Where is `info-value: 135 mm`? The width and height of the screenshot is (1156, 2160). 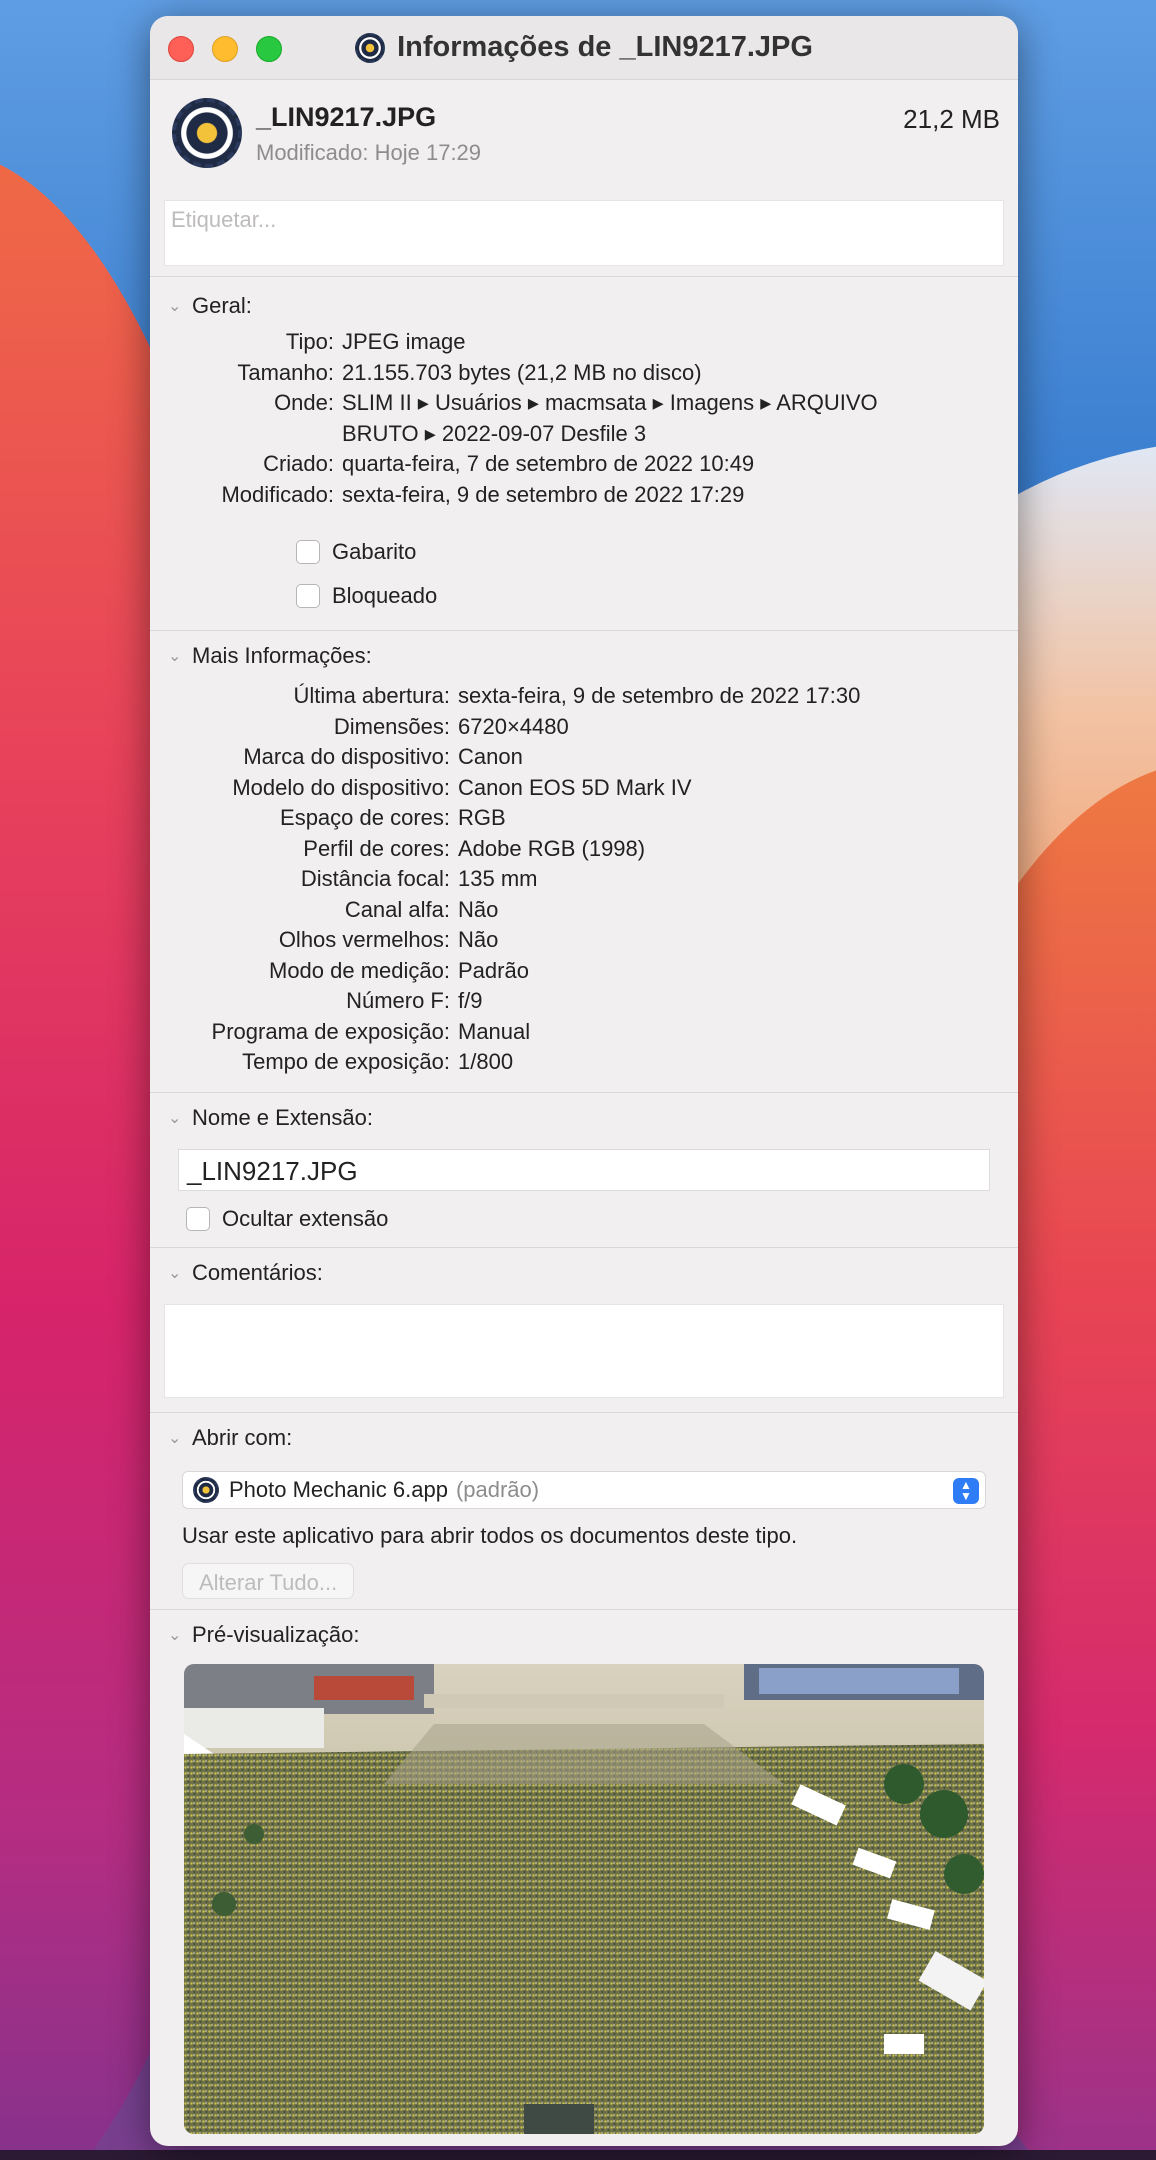
info-value: 135 mm is located at coordinates (498, 878).